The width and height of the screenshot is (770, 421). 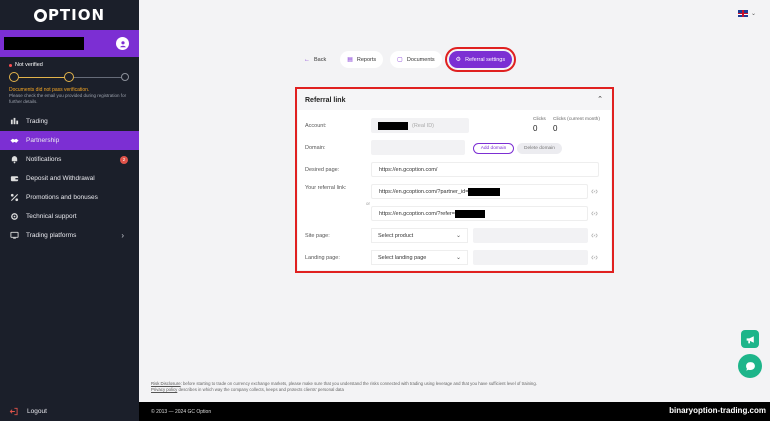 What do you see at coordinates (14, 178) in the screenshot?
I see `wallet-icon` at bounding box center [14, 178].